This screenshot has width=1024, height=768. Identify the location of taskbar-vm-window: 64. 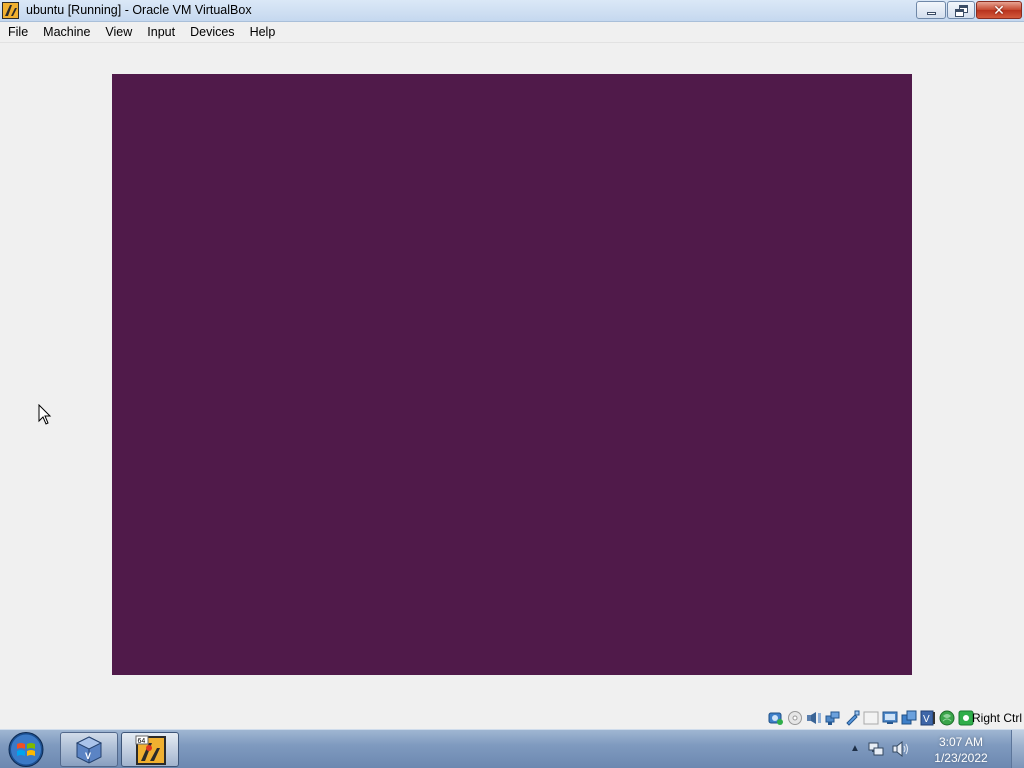
(150, 749).